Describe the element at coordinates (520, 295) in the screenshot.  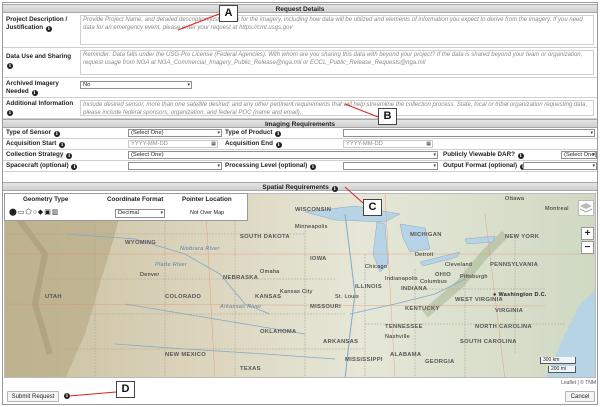
I see `map-label-city: ● Washington D.C.` at that location.